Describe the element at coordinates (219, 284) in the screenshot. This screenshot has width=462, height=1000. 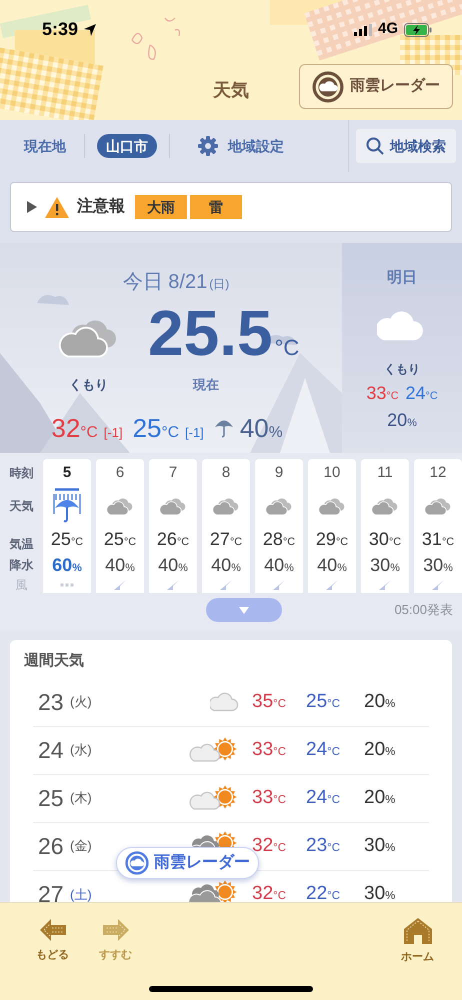
I see `today-weekday: (日)` at that location.